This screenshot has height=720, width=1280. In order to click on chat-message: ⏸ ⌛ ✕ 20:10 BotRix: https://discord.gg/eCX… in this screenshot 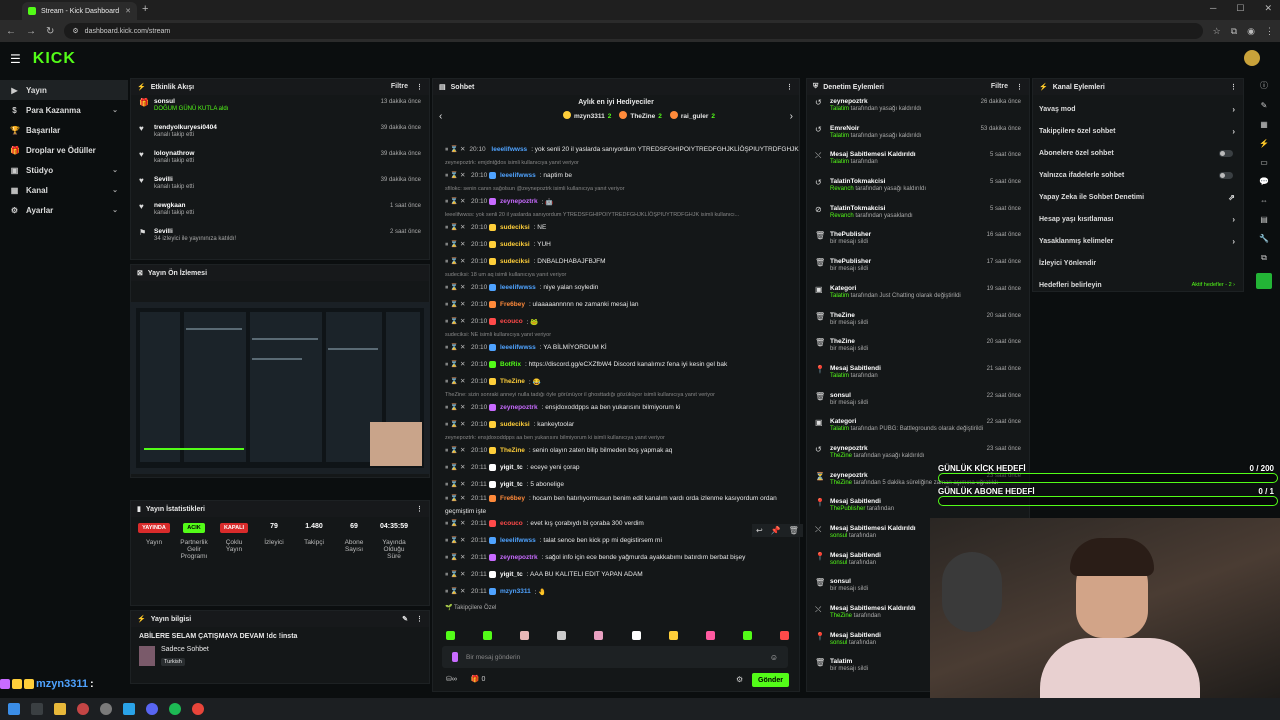, I will do `click(616, 364)`.